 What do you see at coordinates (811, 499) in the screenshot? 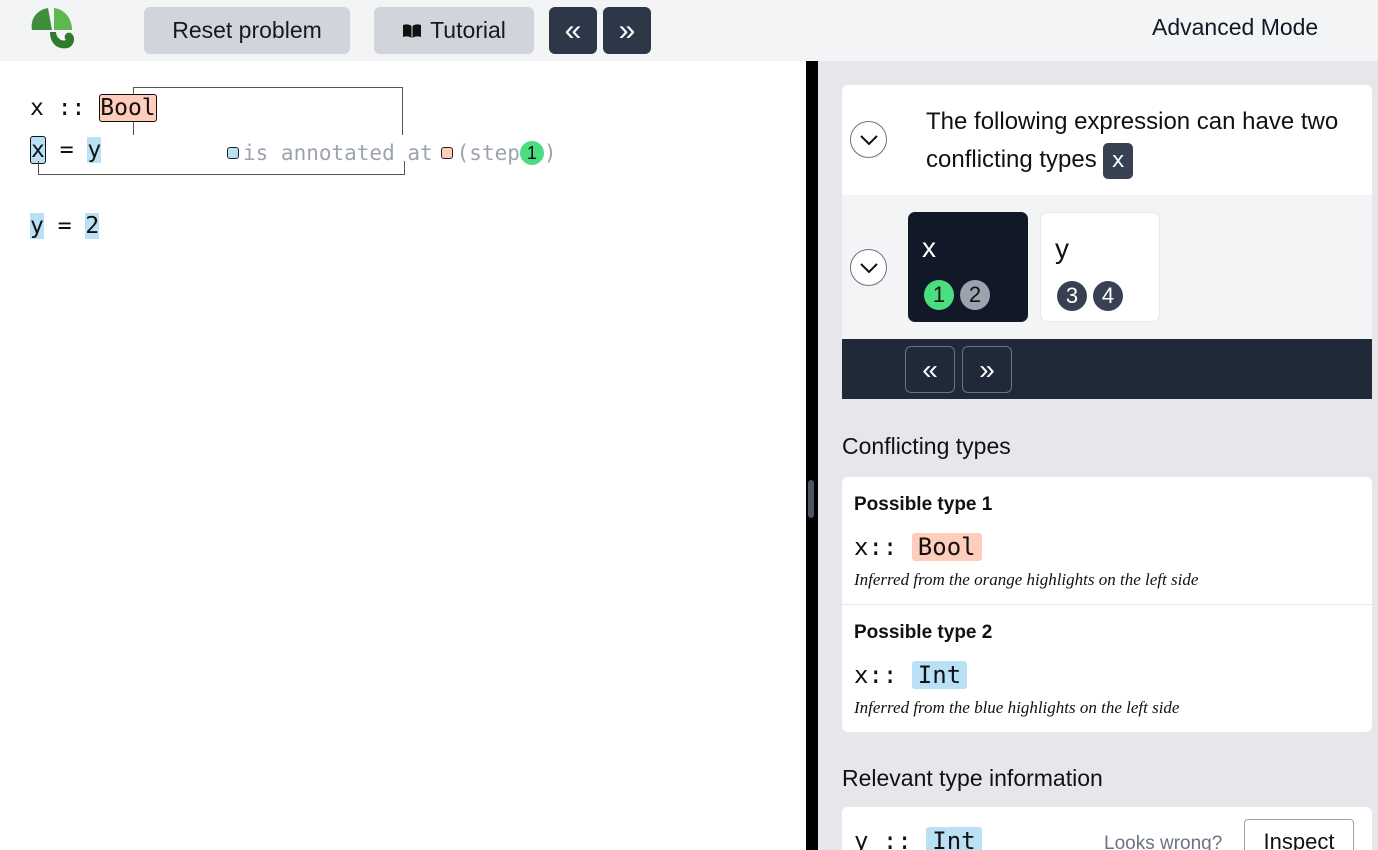
I see `resize-handle` at bounding box center [811, 499].